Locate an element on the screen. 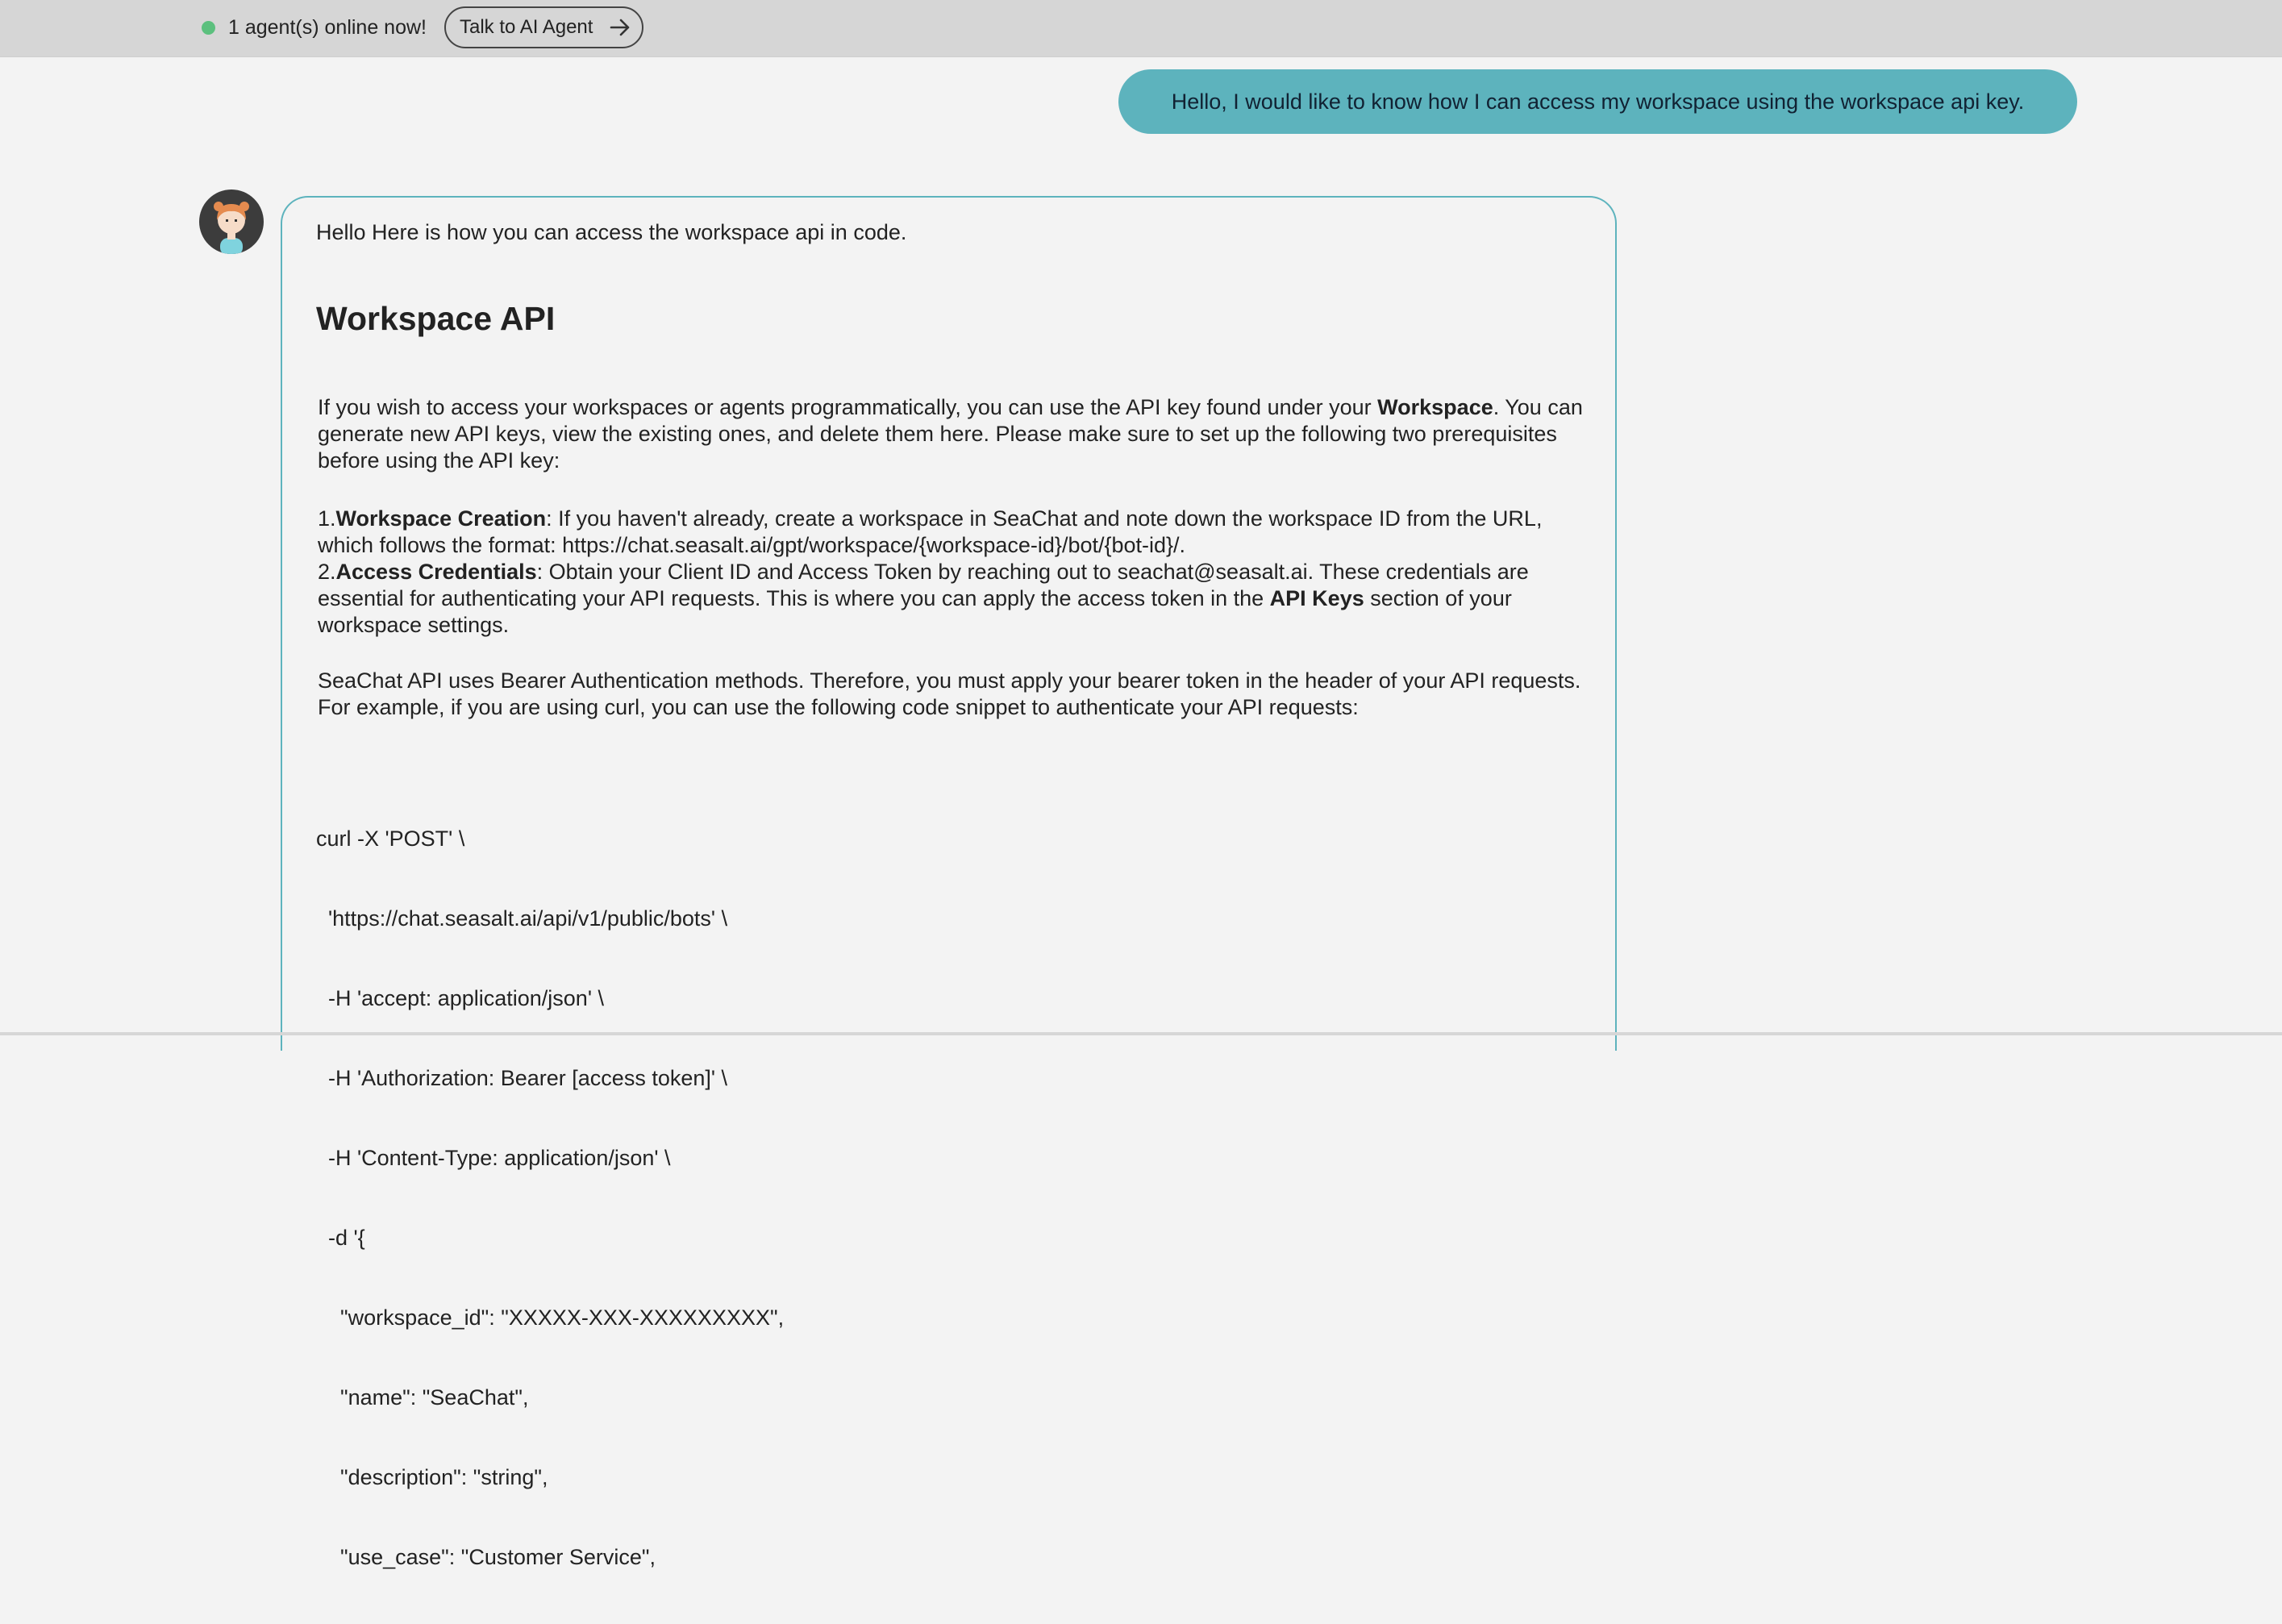 The image size is (2282, 1624). bottom-divider is located at coordinates (1141, 1033).